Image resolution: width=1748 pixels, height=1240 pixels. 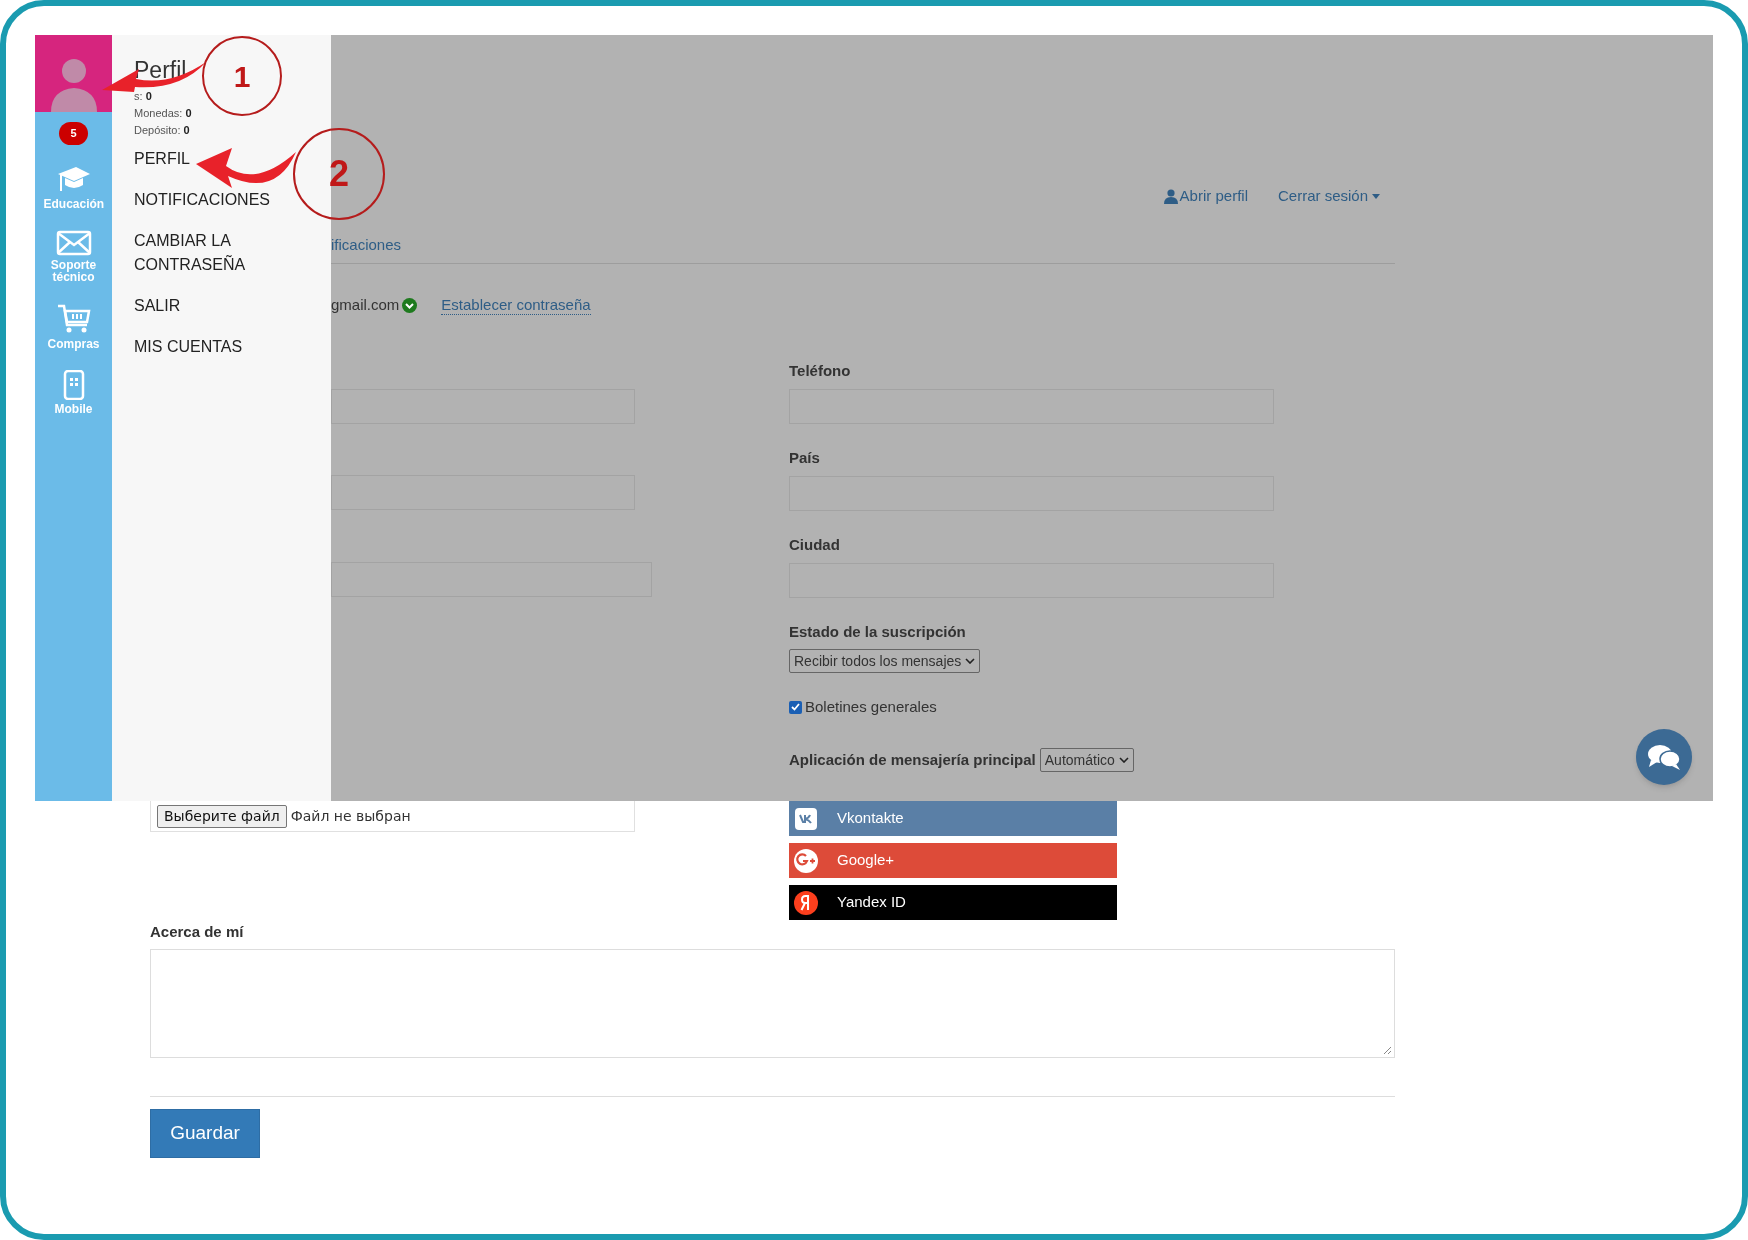 What do you see at coordinates (1387, 1050) in the screenshot?
I see `resize-handle-icon` at bounding box center [1387, 1050].